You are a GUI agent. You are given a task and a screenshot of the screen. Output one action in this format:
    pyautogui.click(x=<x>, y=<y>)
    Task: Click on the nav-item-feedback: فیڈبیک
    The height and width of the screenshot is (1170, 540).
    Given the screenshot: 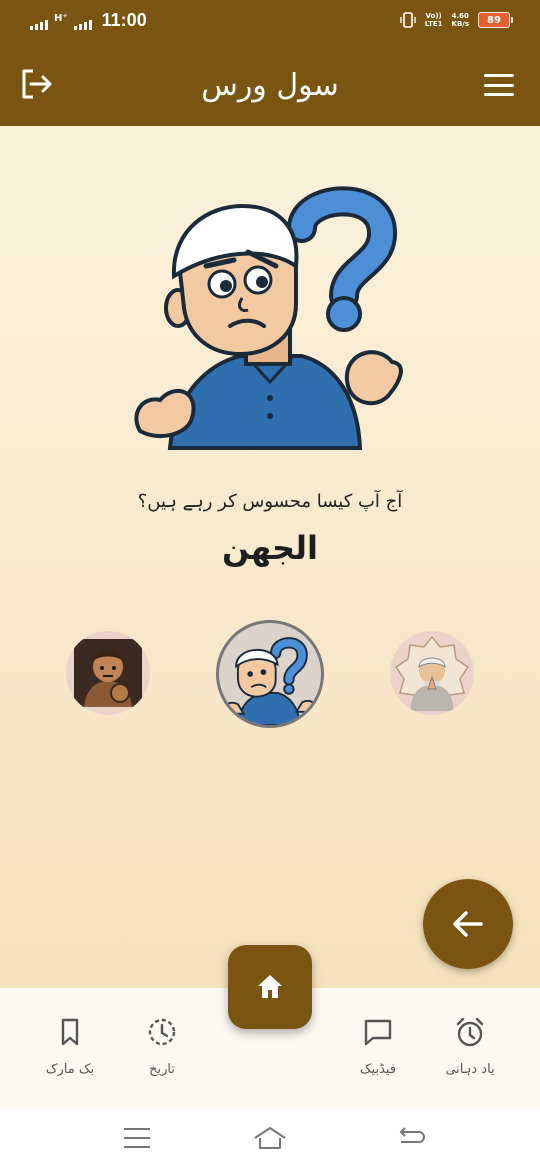 What is the action you would take?
    pyautogui.click(x=378, y=1046)
    